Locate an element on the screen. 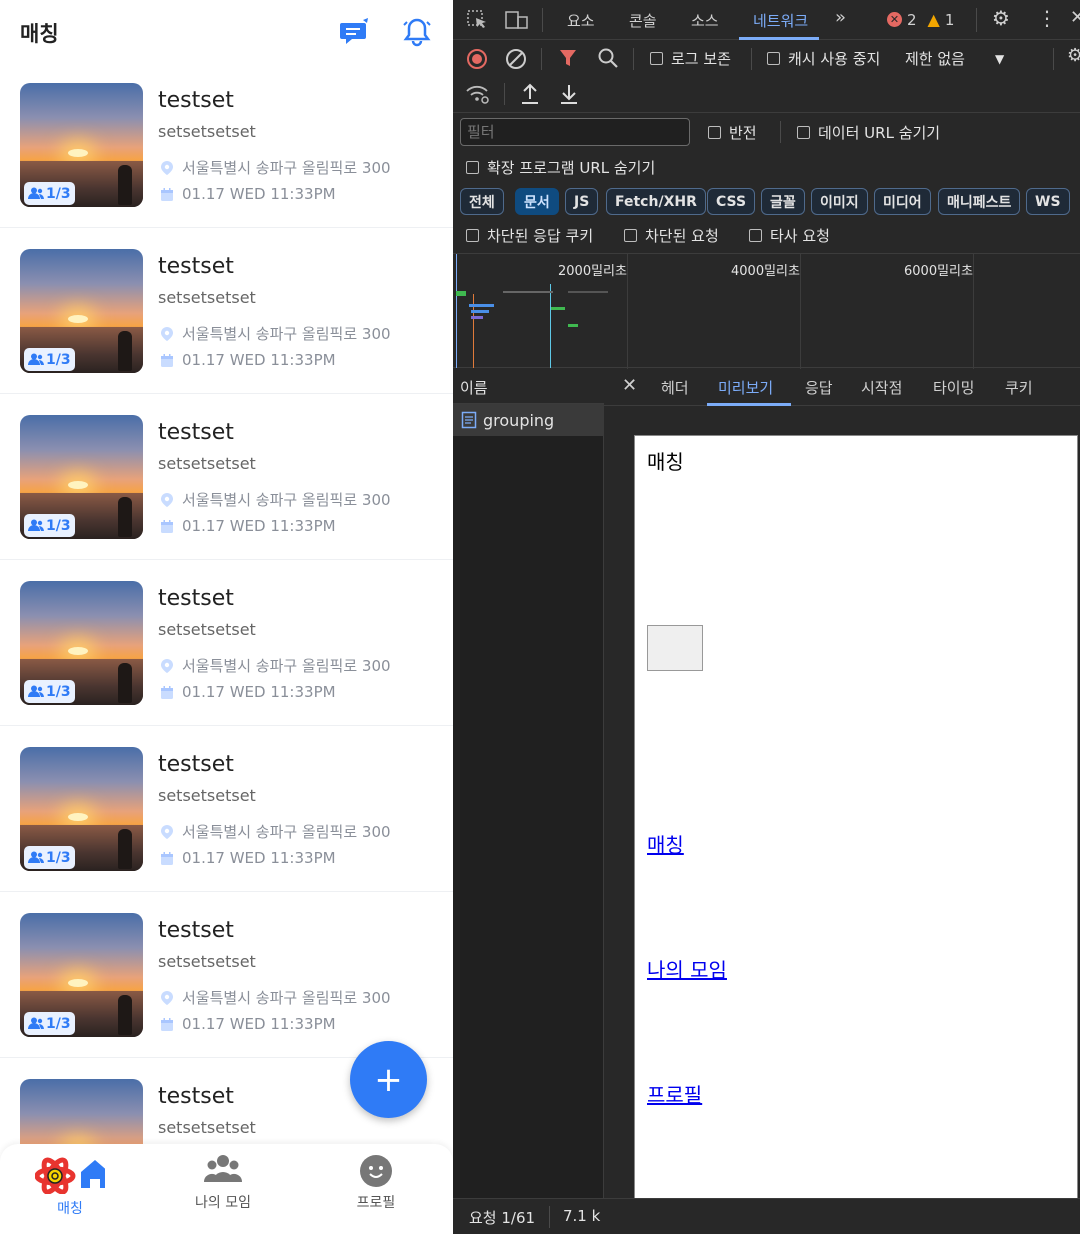 This screenshot has height=1234, width=1080. throttling-select: 제한 없음 ▼ is located at coordinates (954, 58).